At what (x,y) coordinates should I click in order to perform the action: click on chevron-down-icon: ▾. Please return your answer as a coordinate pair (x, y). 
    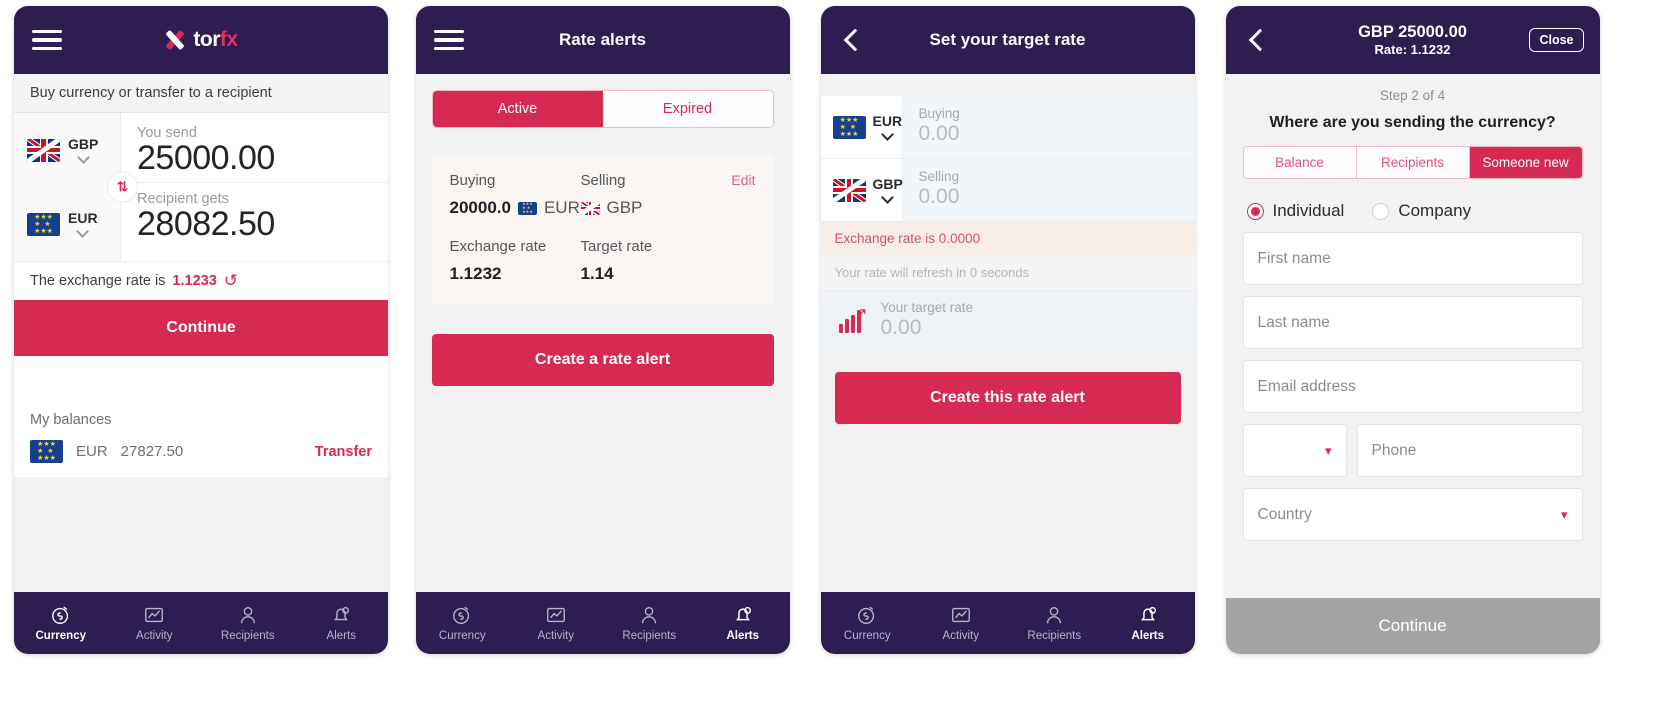
    Looking at the image, I should click on (1328, 450).